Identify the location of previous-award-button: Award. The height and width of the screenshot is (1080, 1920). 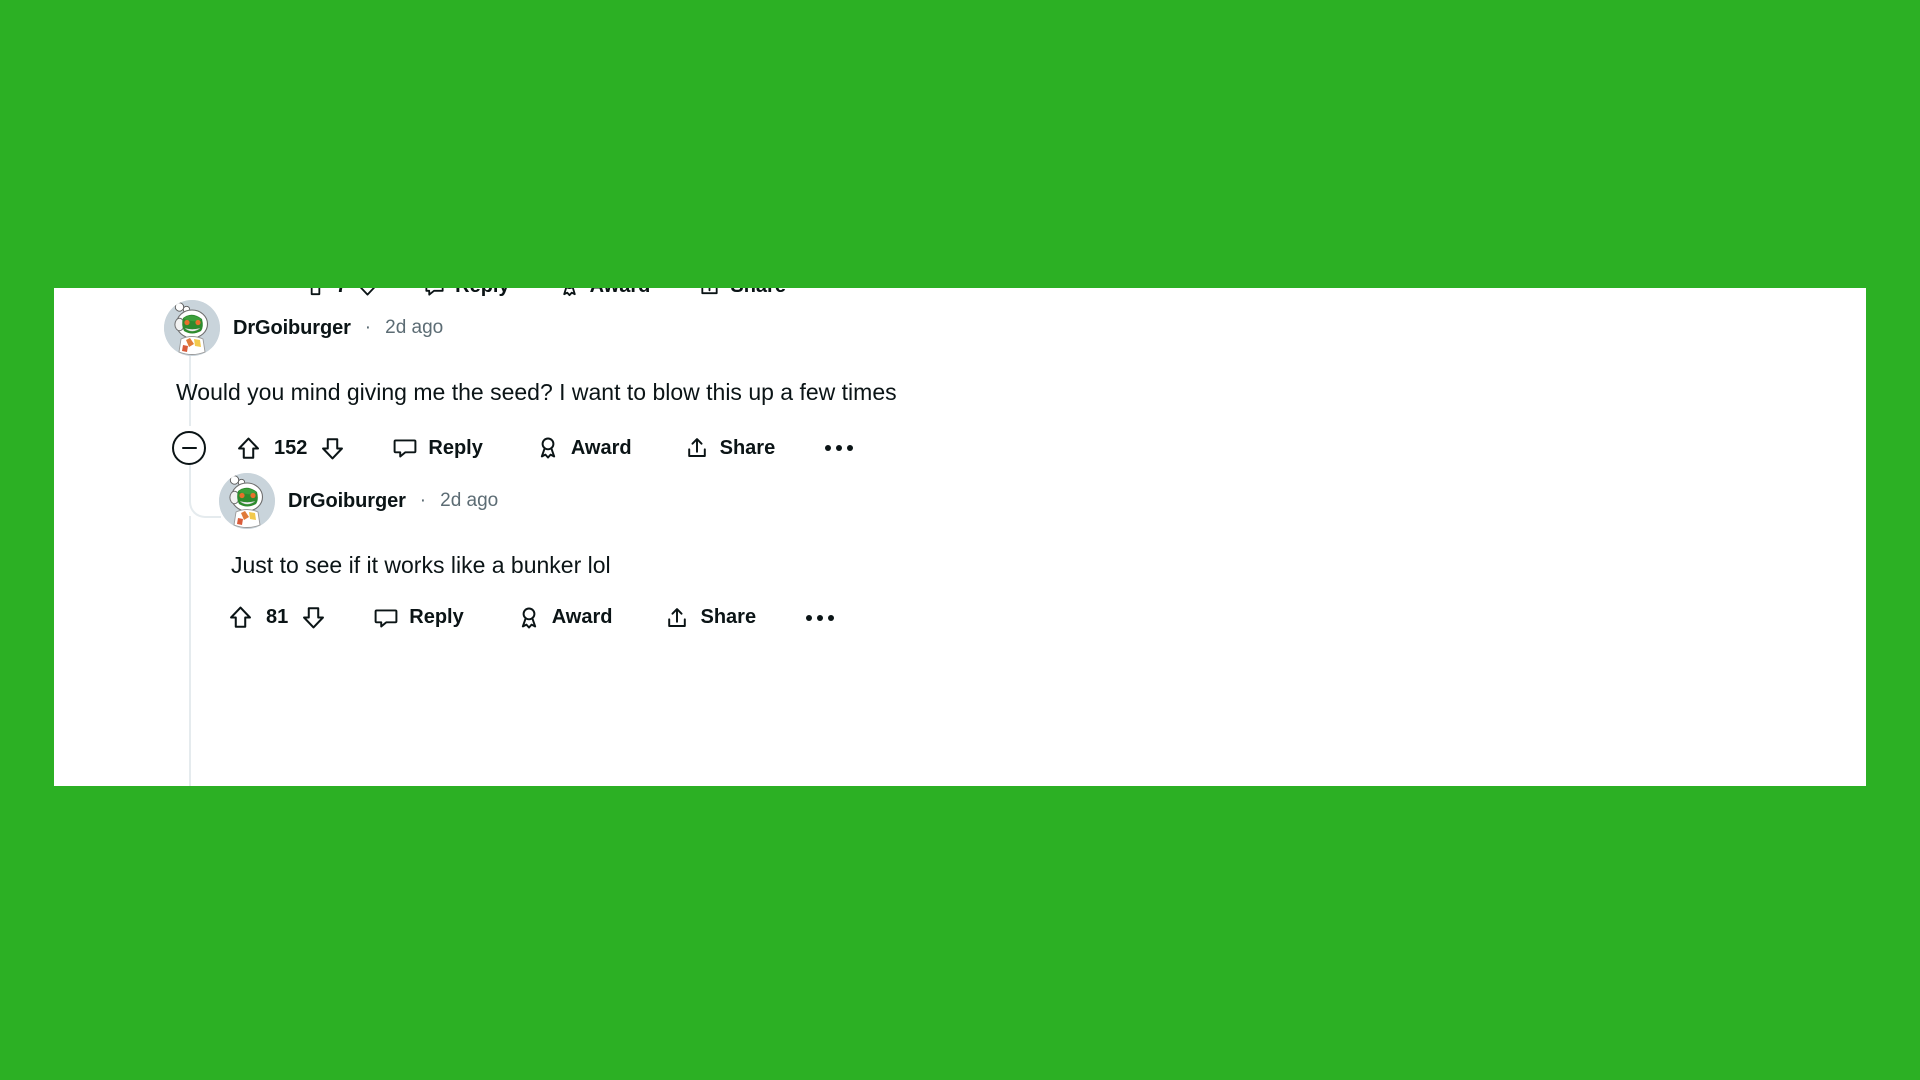
(604, 293).